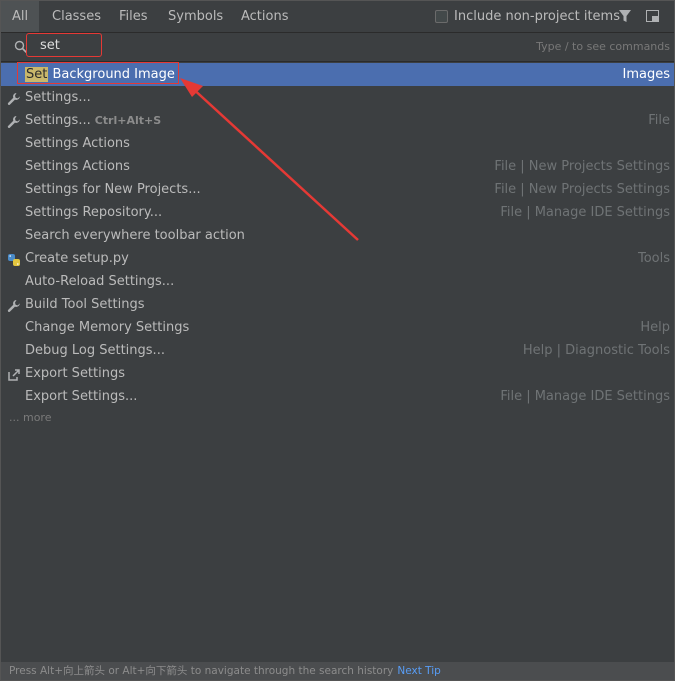 The width and height of the screenshot is (675, 681). I want to click on result-location: Help | Diagnostic Tools, so click(596, 350).